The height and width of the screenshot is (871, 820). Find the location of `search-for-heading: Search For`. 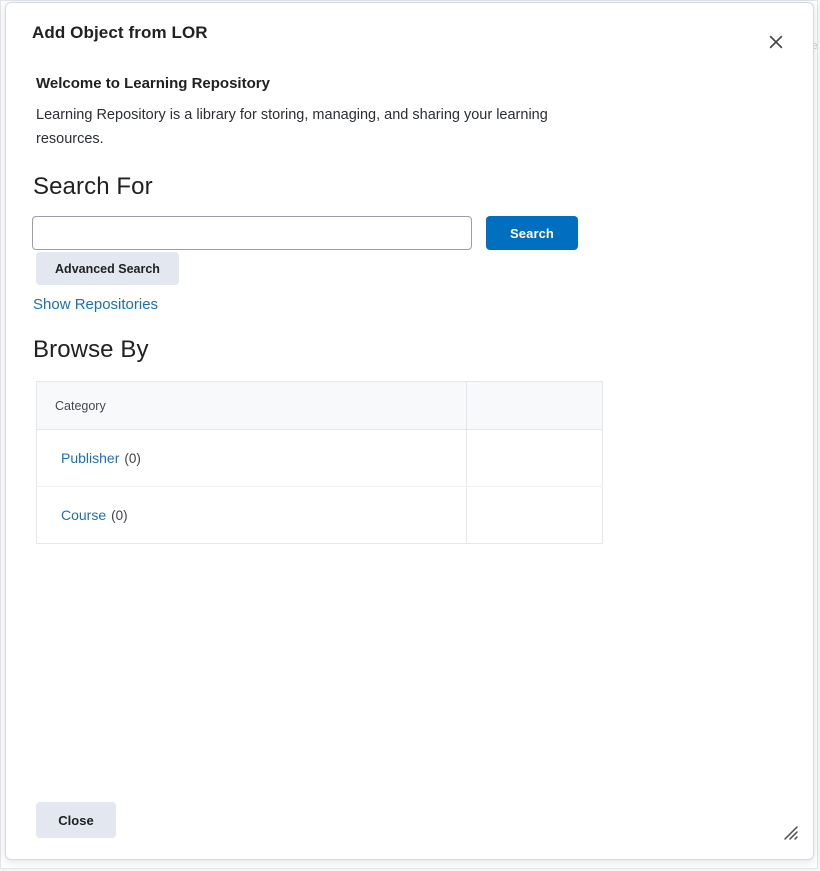

search-for-heading: Search For is located at coordinates (93, 186).